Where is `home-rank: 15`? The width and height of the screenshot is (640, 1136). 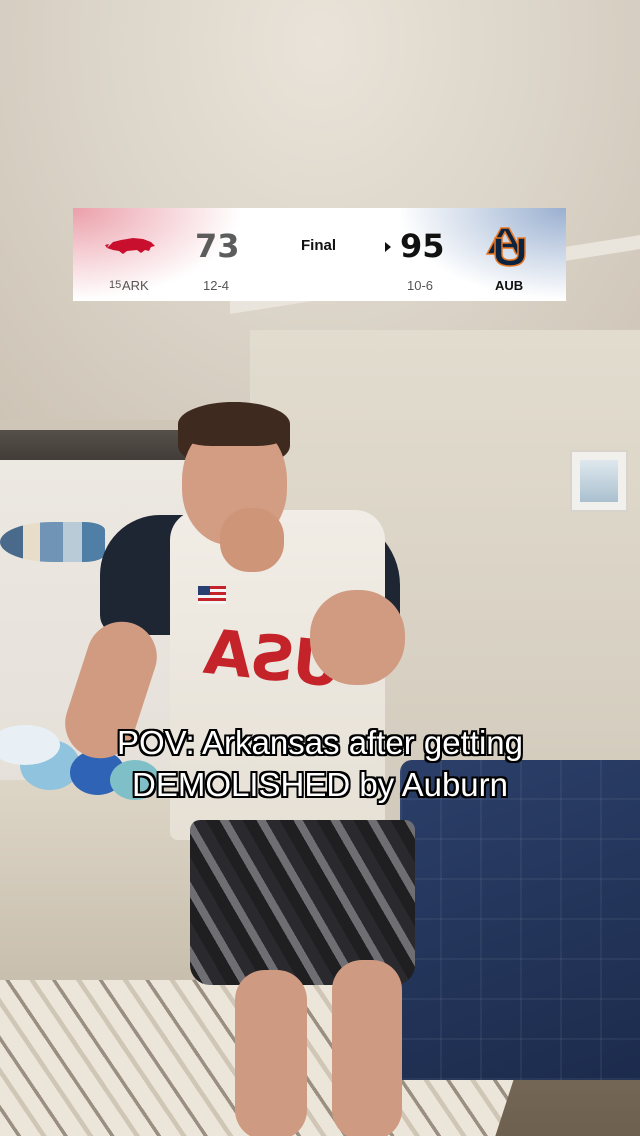
home-rank: 15 is located at coordinates (115, 285).